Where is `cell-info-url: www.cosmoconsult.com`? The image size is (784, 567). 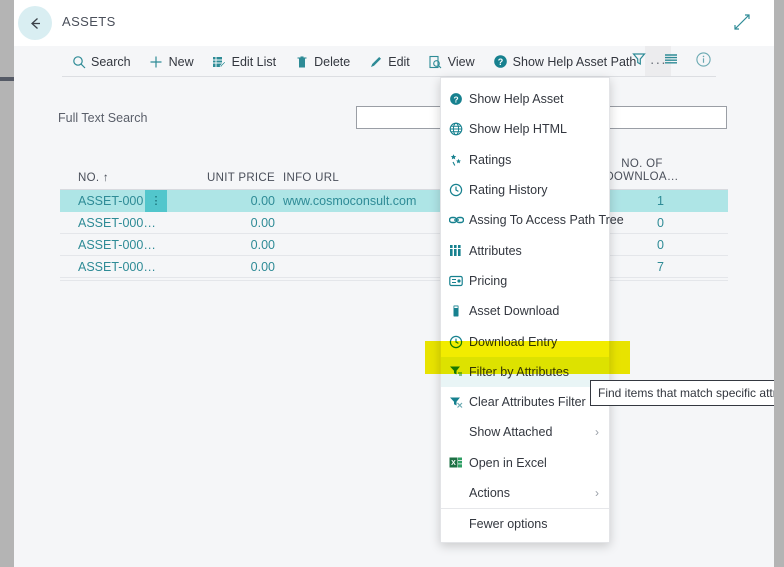 cell-info-url: www.cosmoconsult.com is located at coordinates (350, 201).